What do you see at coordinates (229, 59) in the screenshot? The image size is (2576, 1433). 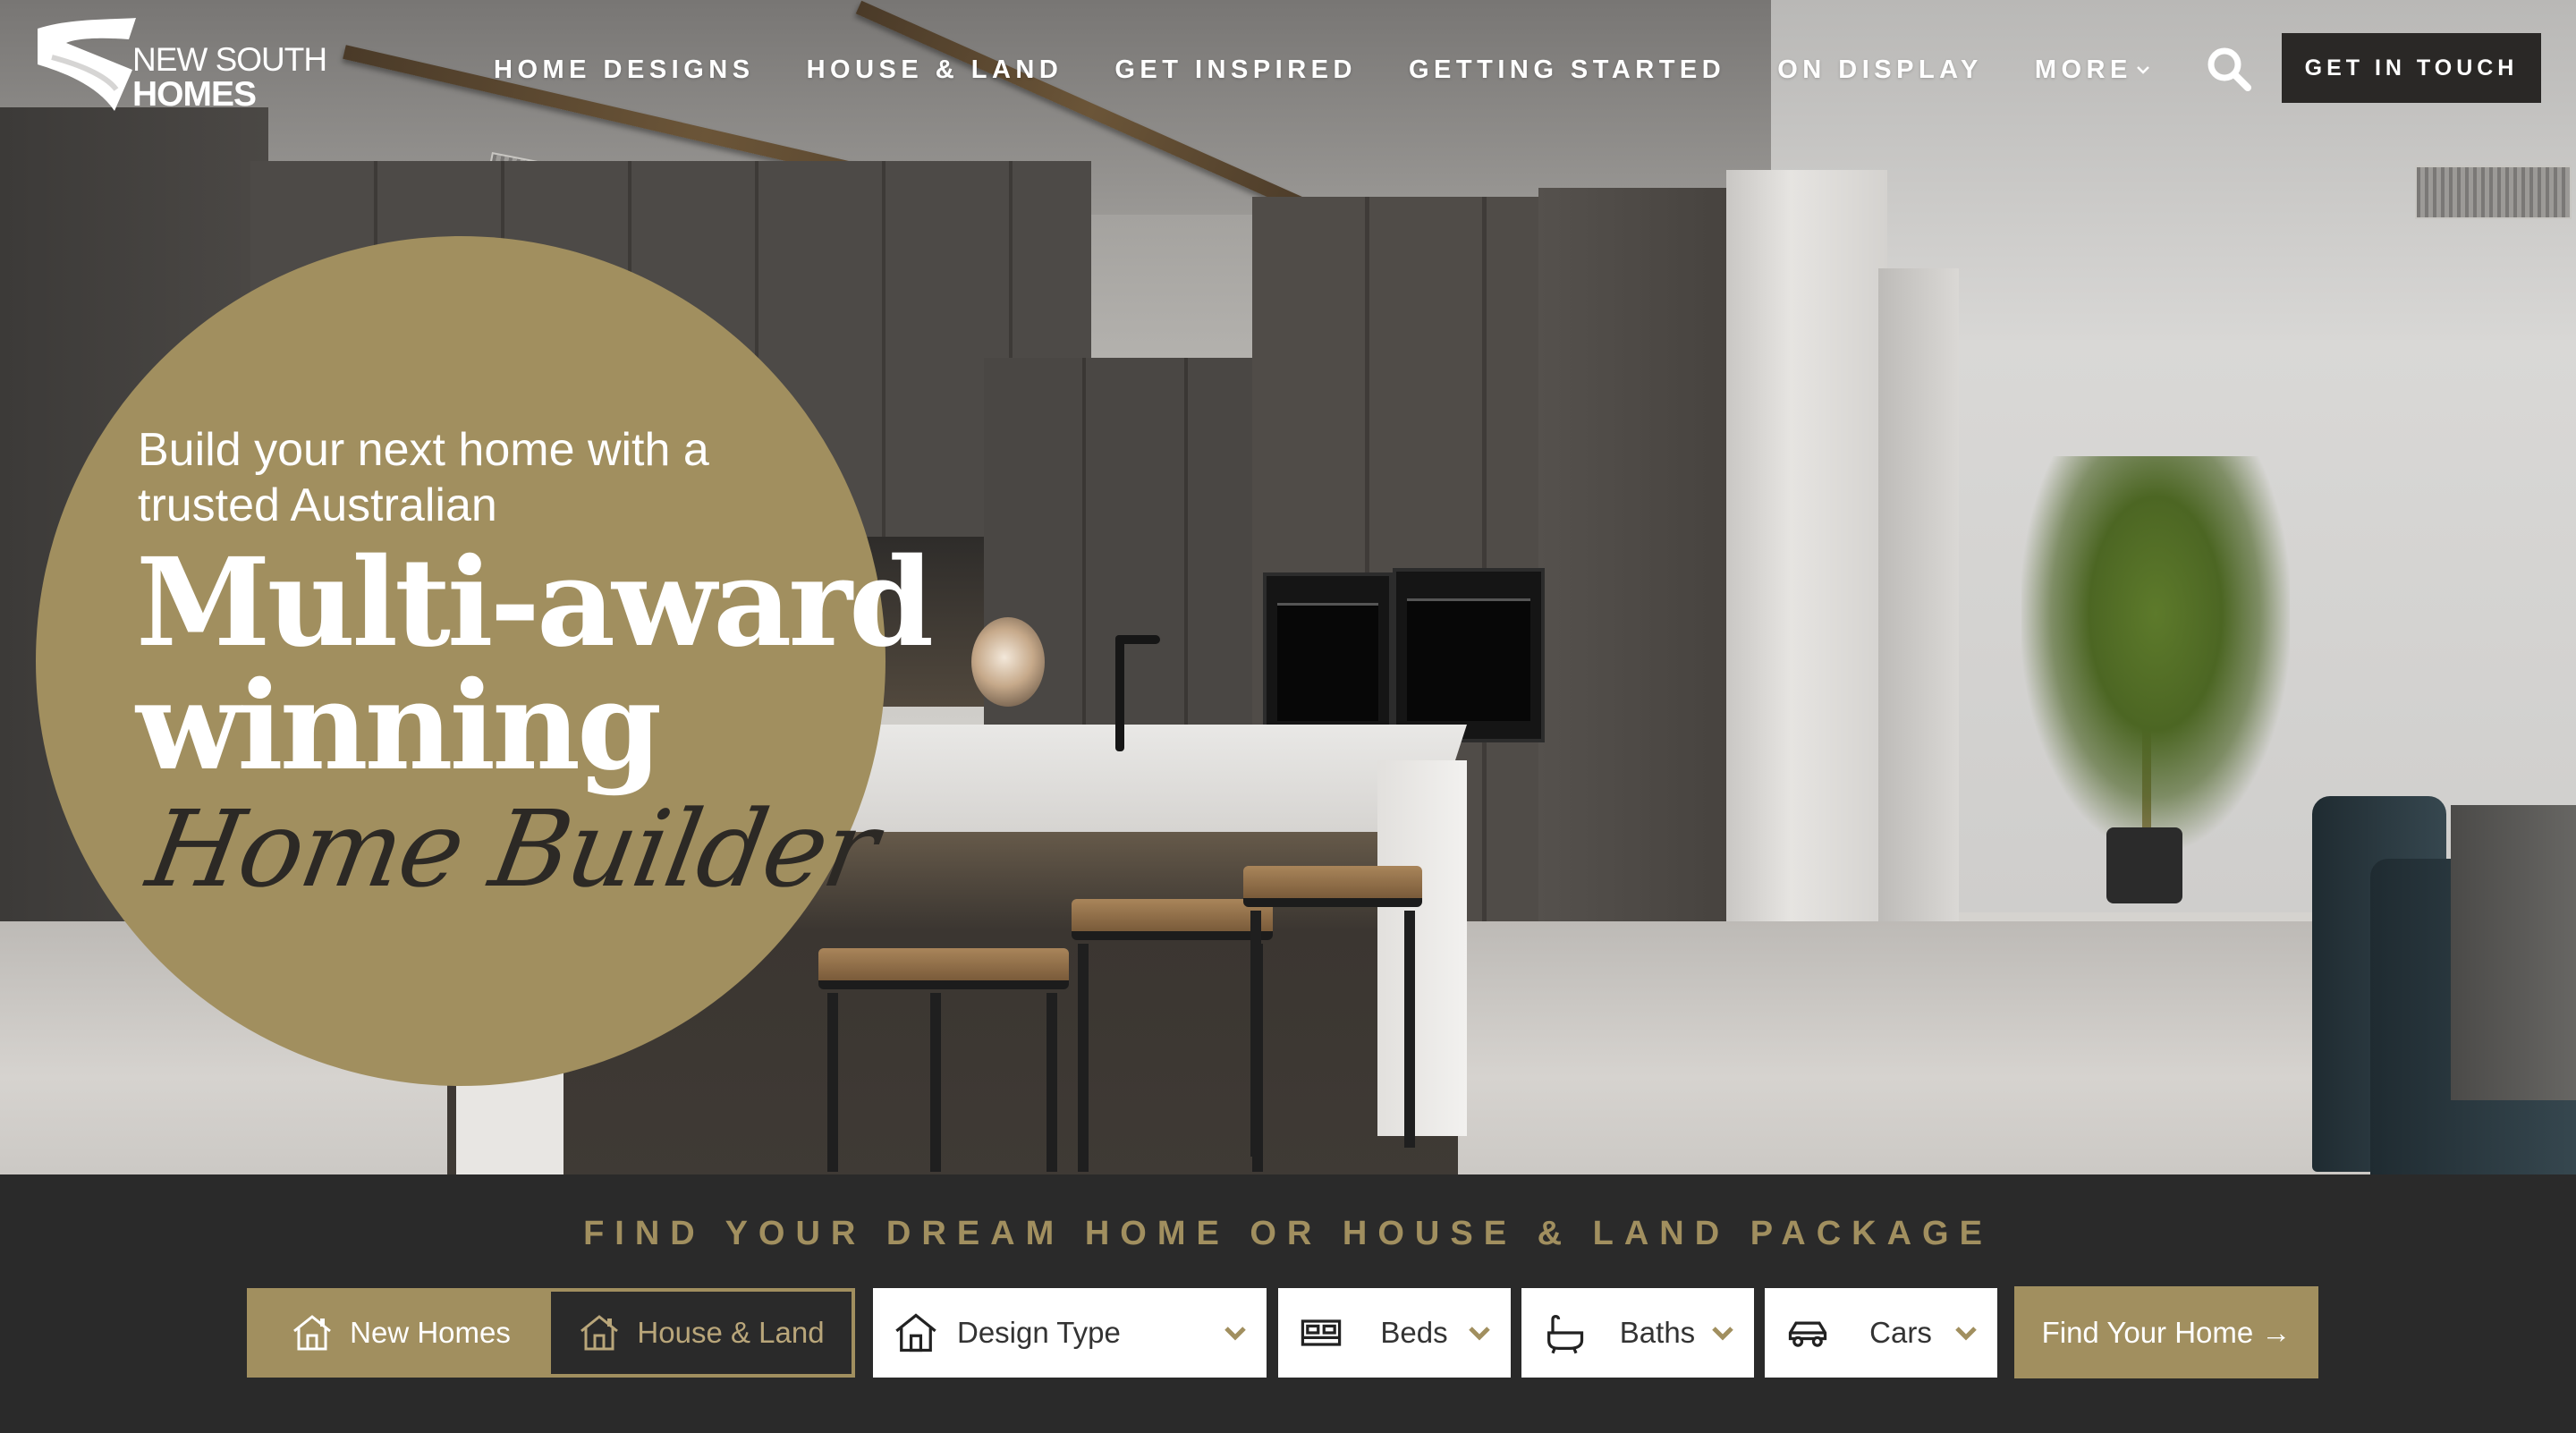 I see `logo-text-line1: NEW SOUTH` at bounding box center [229, 59].